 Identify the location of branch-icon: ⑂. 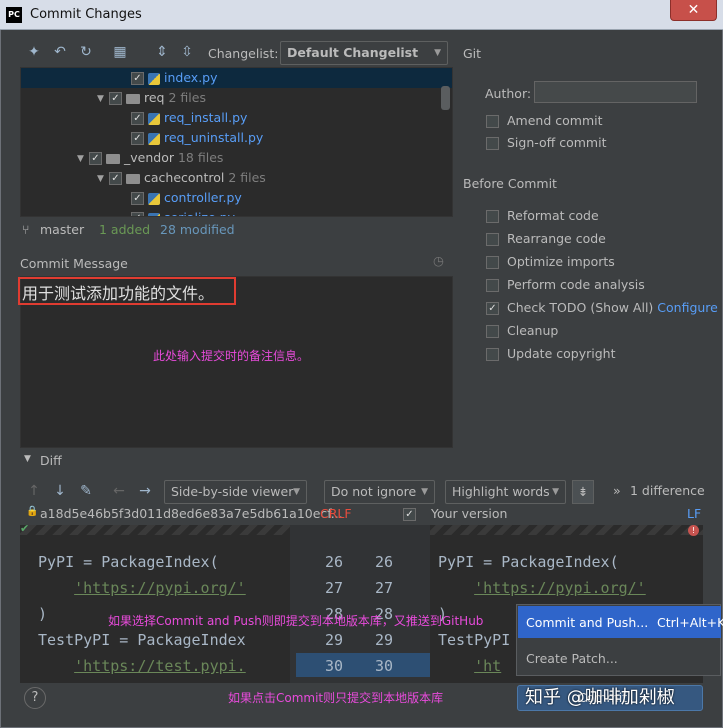
(26, 229).